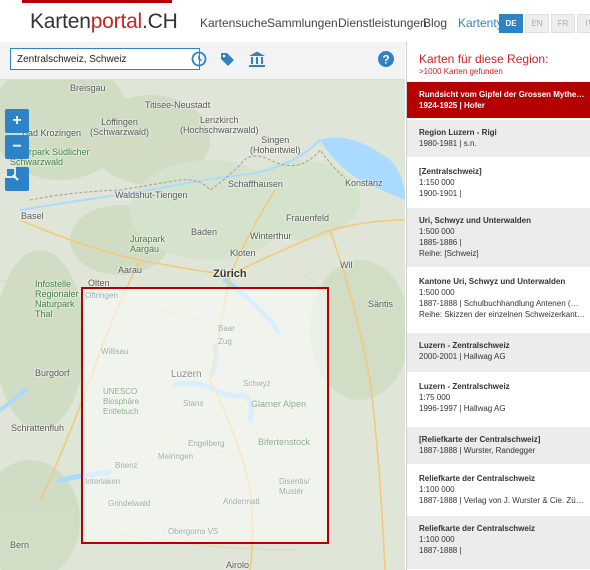  I want to click on language-switcher: DE EN FR IT, so click(544, 23).